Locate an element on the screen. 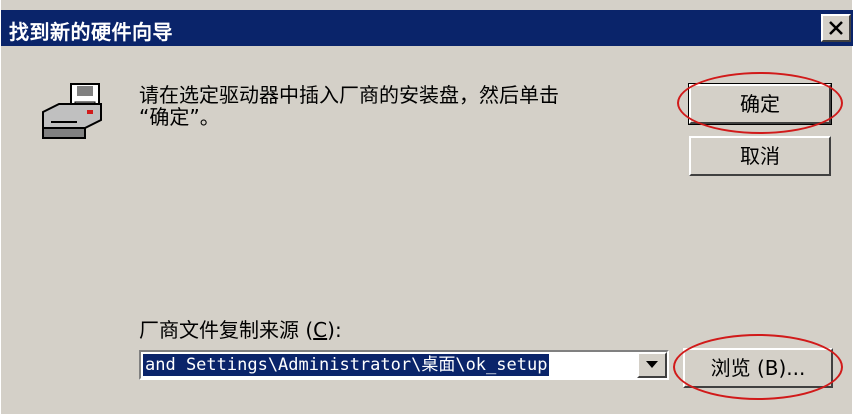 The width and height of the screenshot is (853, 414). source-label-text: 厂商文件复制来源 is located at coordinates (219, 330).